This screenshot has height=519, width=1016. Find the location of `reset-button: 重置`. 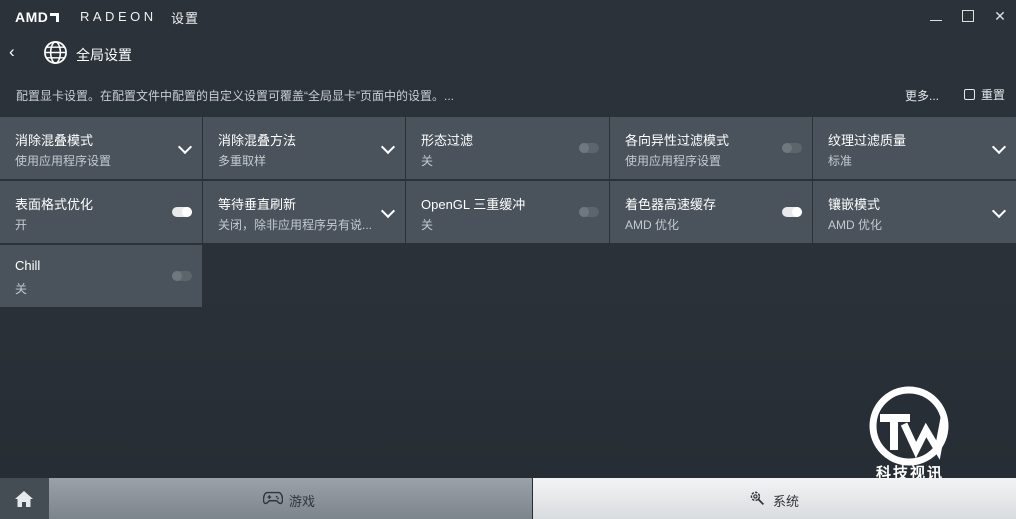

reset-button: 重置 is located at coordinates (984, 94).